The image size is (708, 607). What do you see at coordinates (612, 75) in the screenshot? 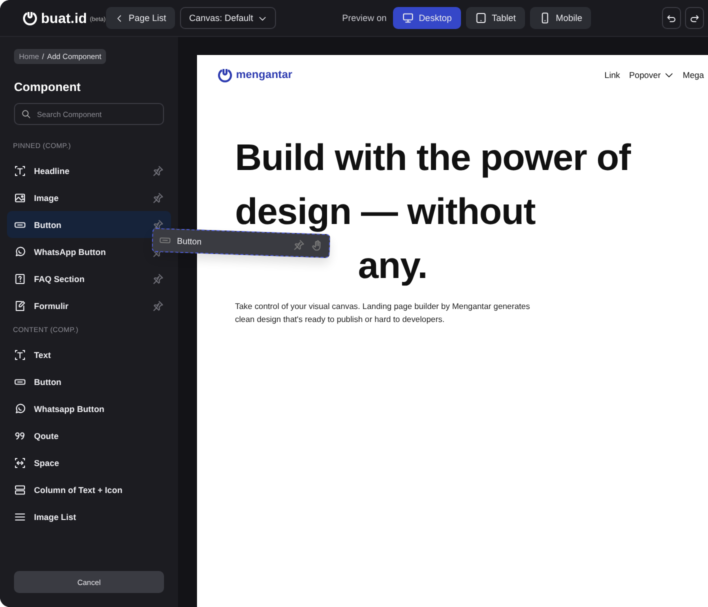
I see `nav-link: Link` at bounding box center [612, 75].